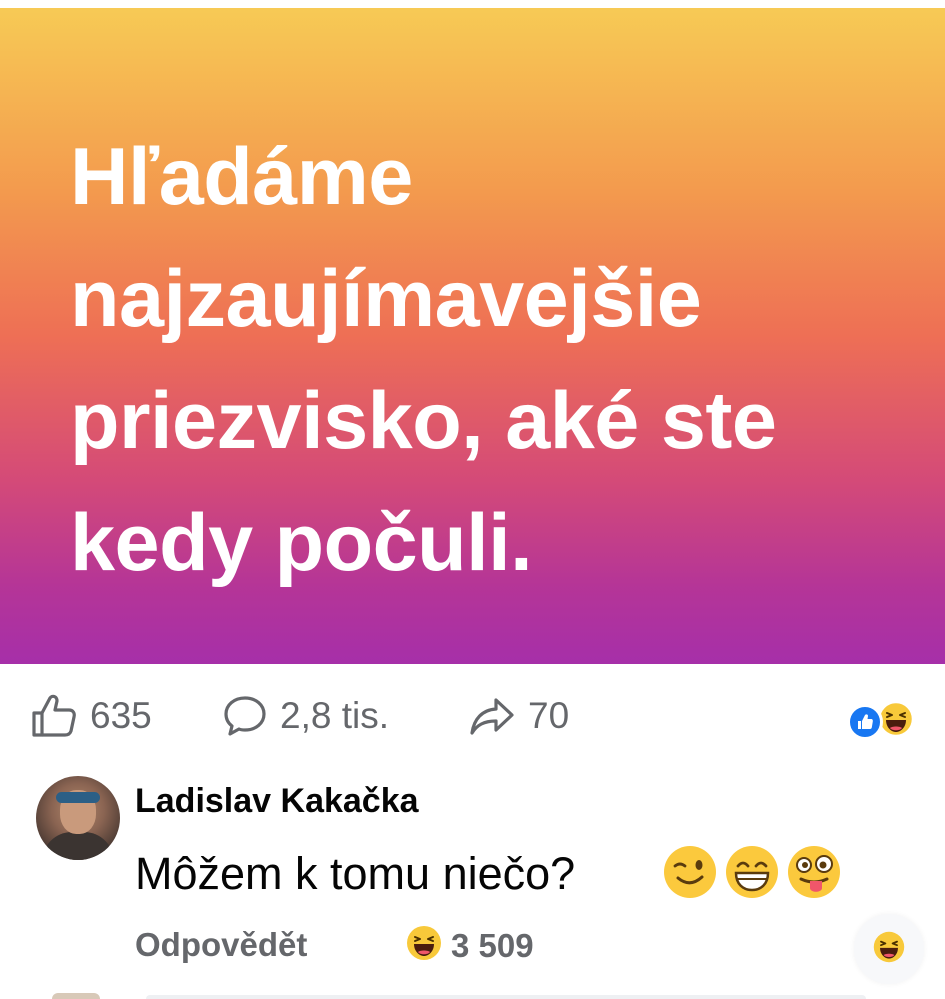  I want to click on reply-link: Odpovědět, so click(221, 945).